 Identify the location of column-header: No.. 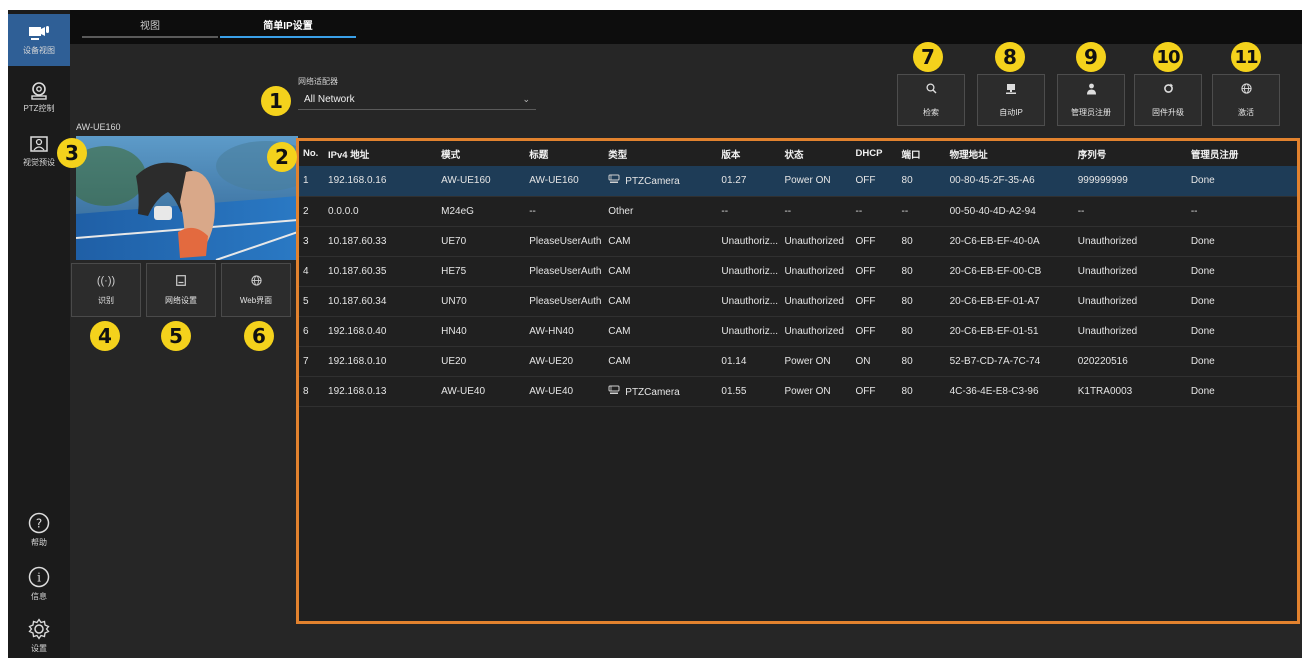
(311, 153).